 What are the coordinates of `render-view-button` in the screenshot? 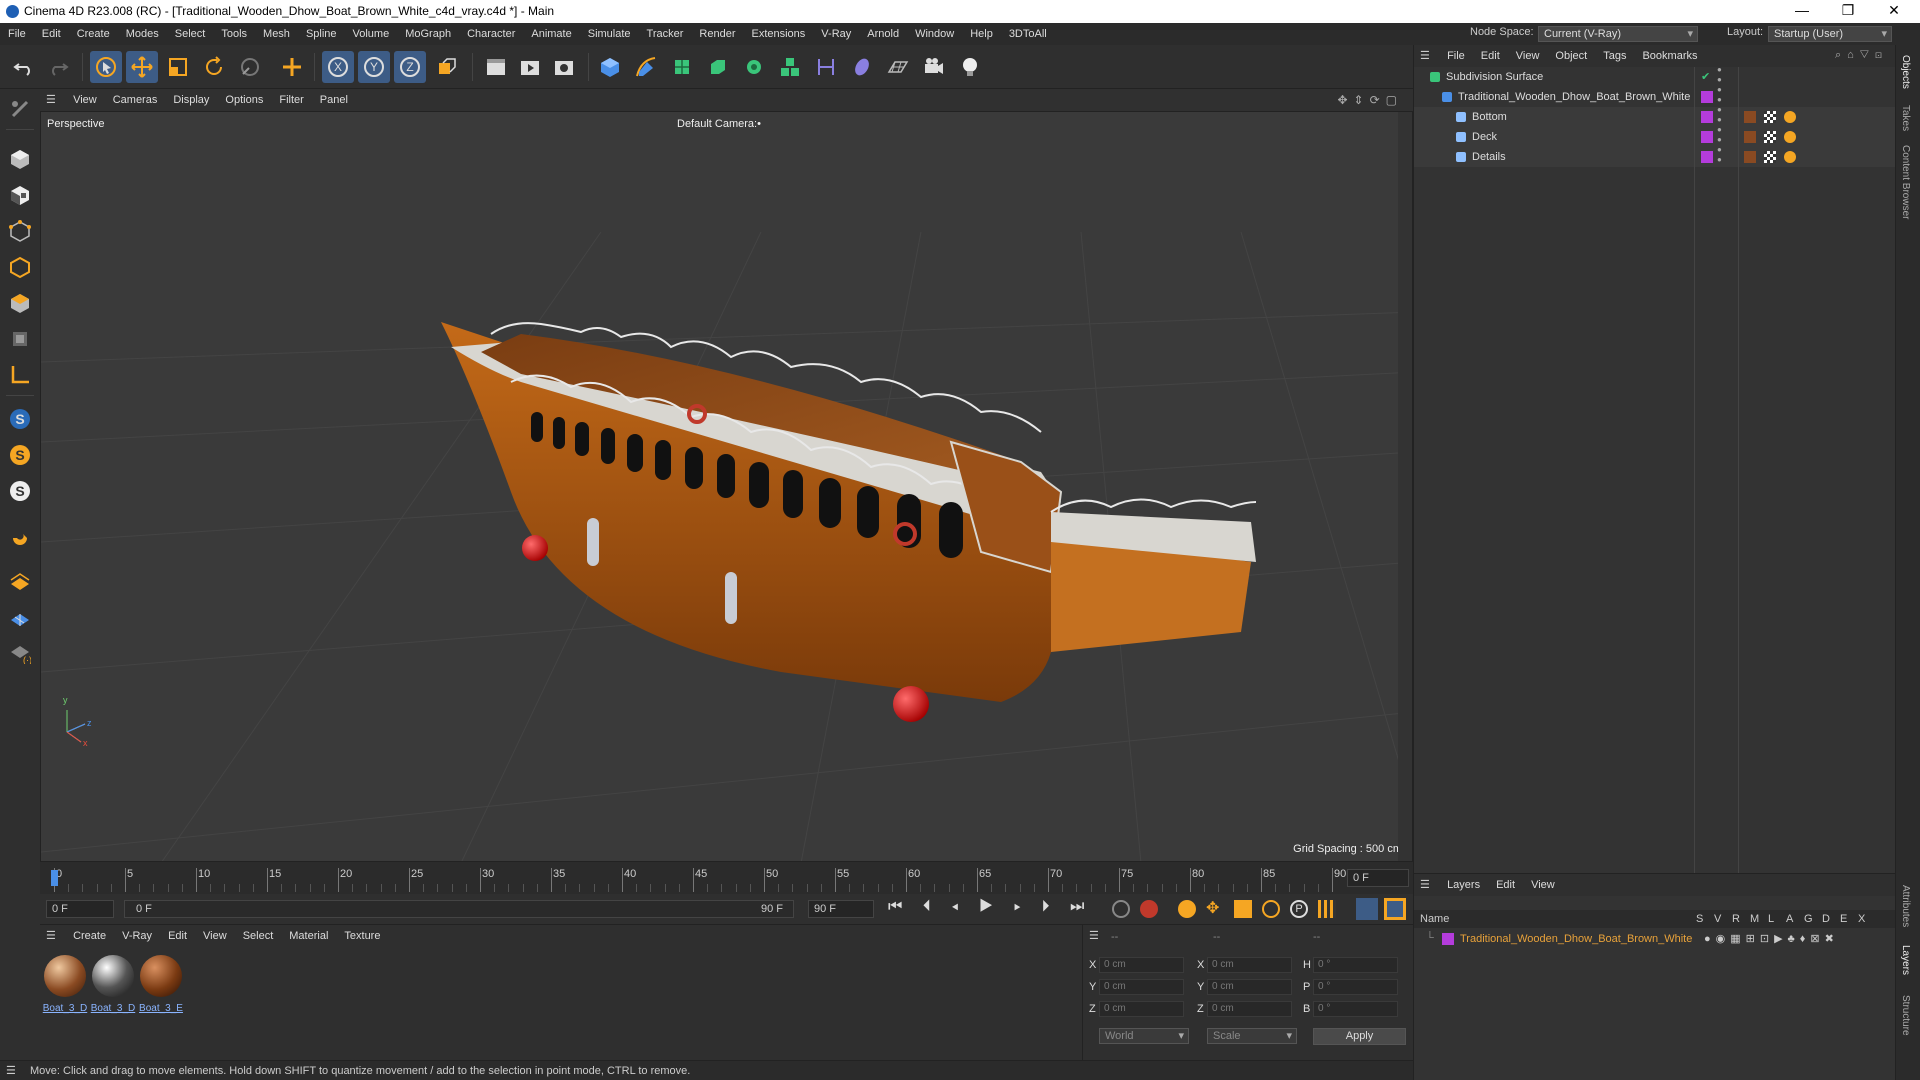 It's located at (496, 67).